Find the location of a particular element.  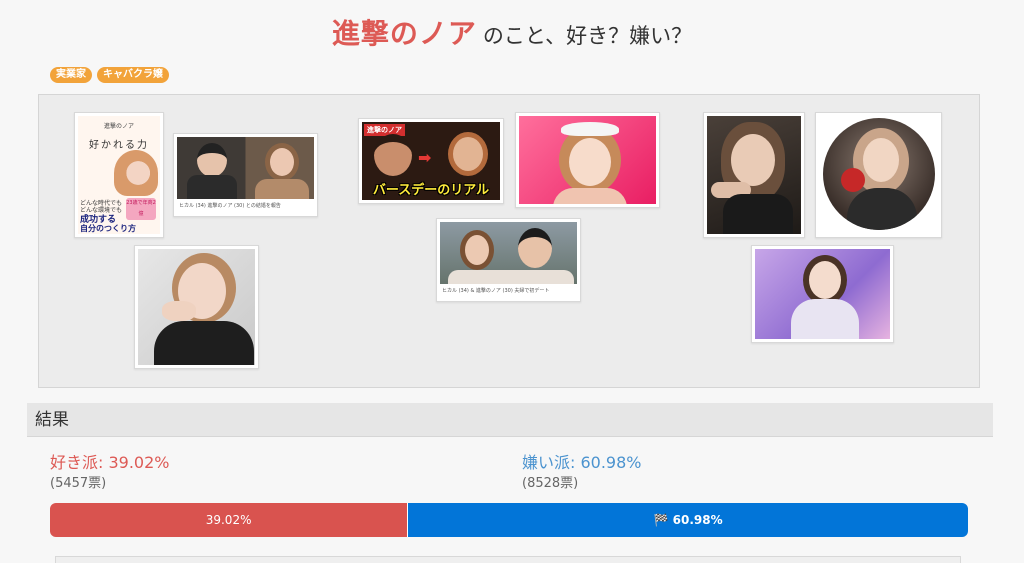

rose-circle is located at coordinates (879, 174).